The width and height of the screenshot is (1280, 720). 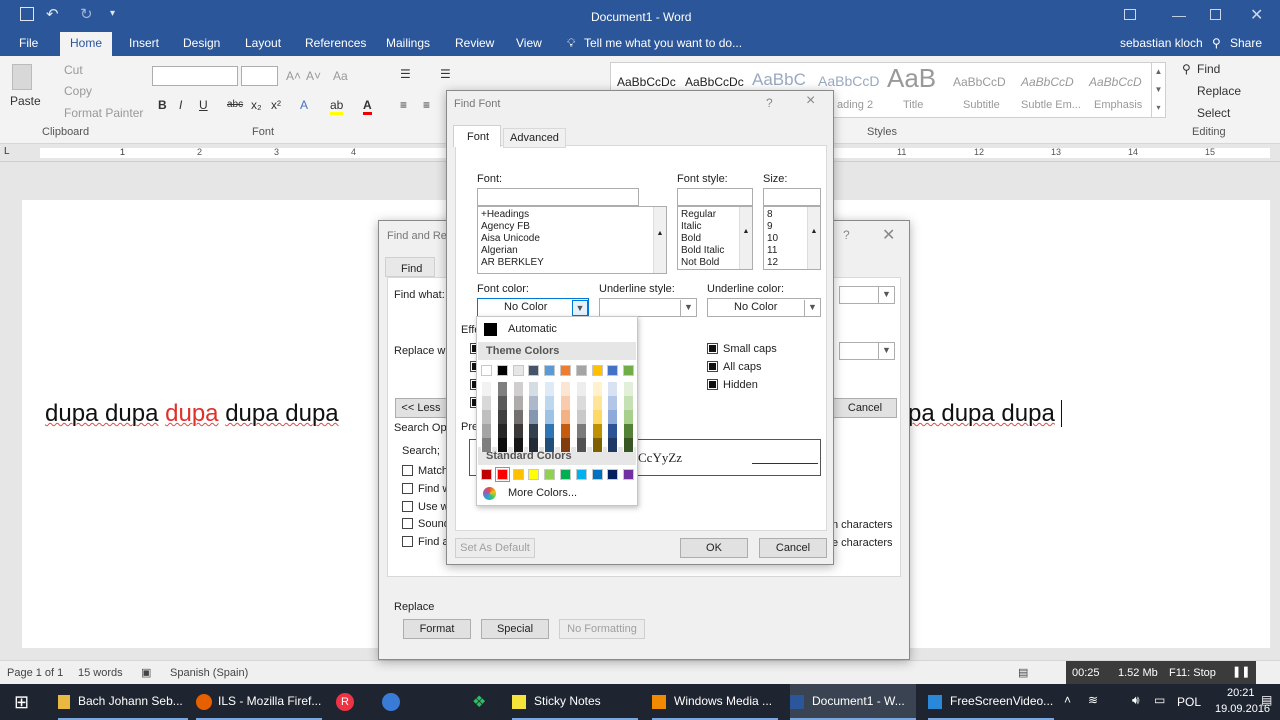 I want to click on word-count: 15 words, so click(x=100, y=673).